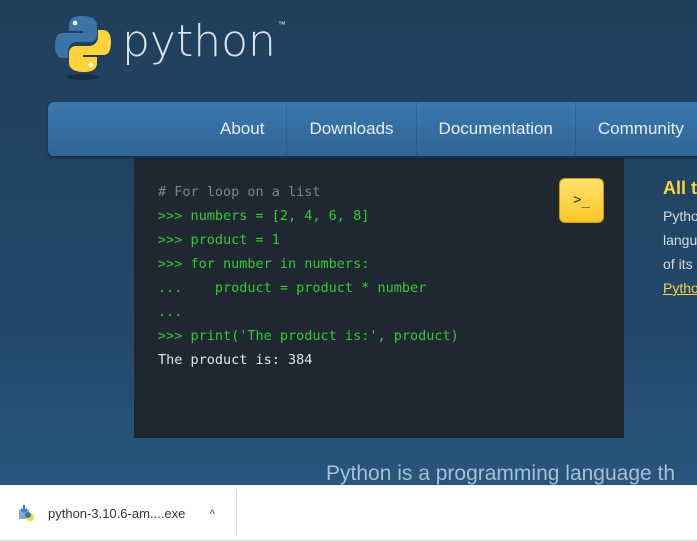 This screenshot has height=542, width=697. What do you see at coordinates (212, 514) in the screenshot?
I see `chevron-up-icon: ^` at bounding box center [212, 514].